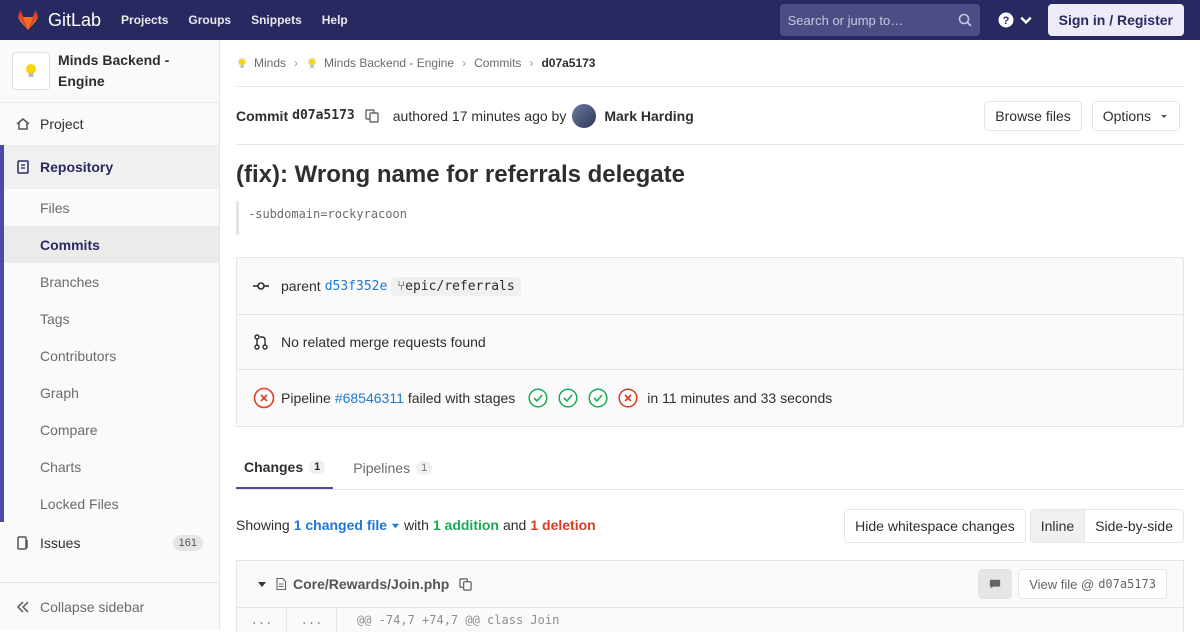 The width and height of the screenshot is (1200, 632). I want to click on inline-view-button: Inline, so click(1058, 526).